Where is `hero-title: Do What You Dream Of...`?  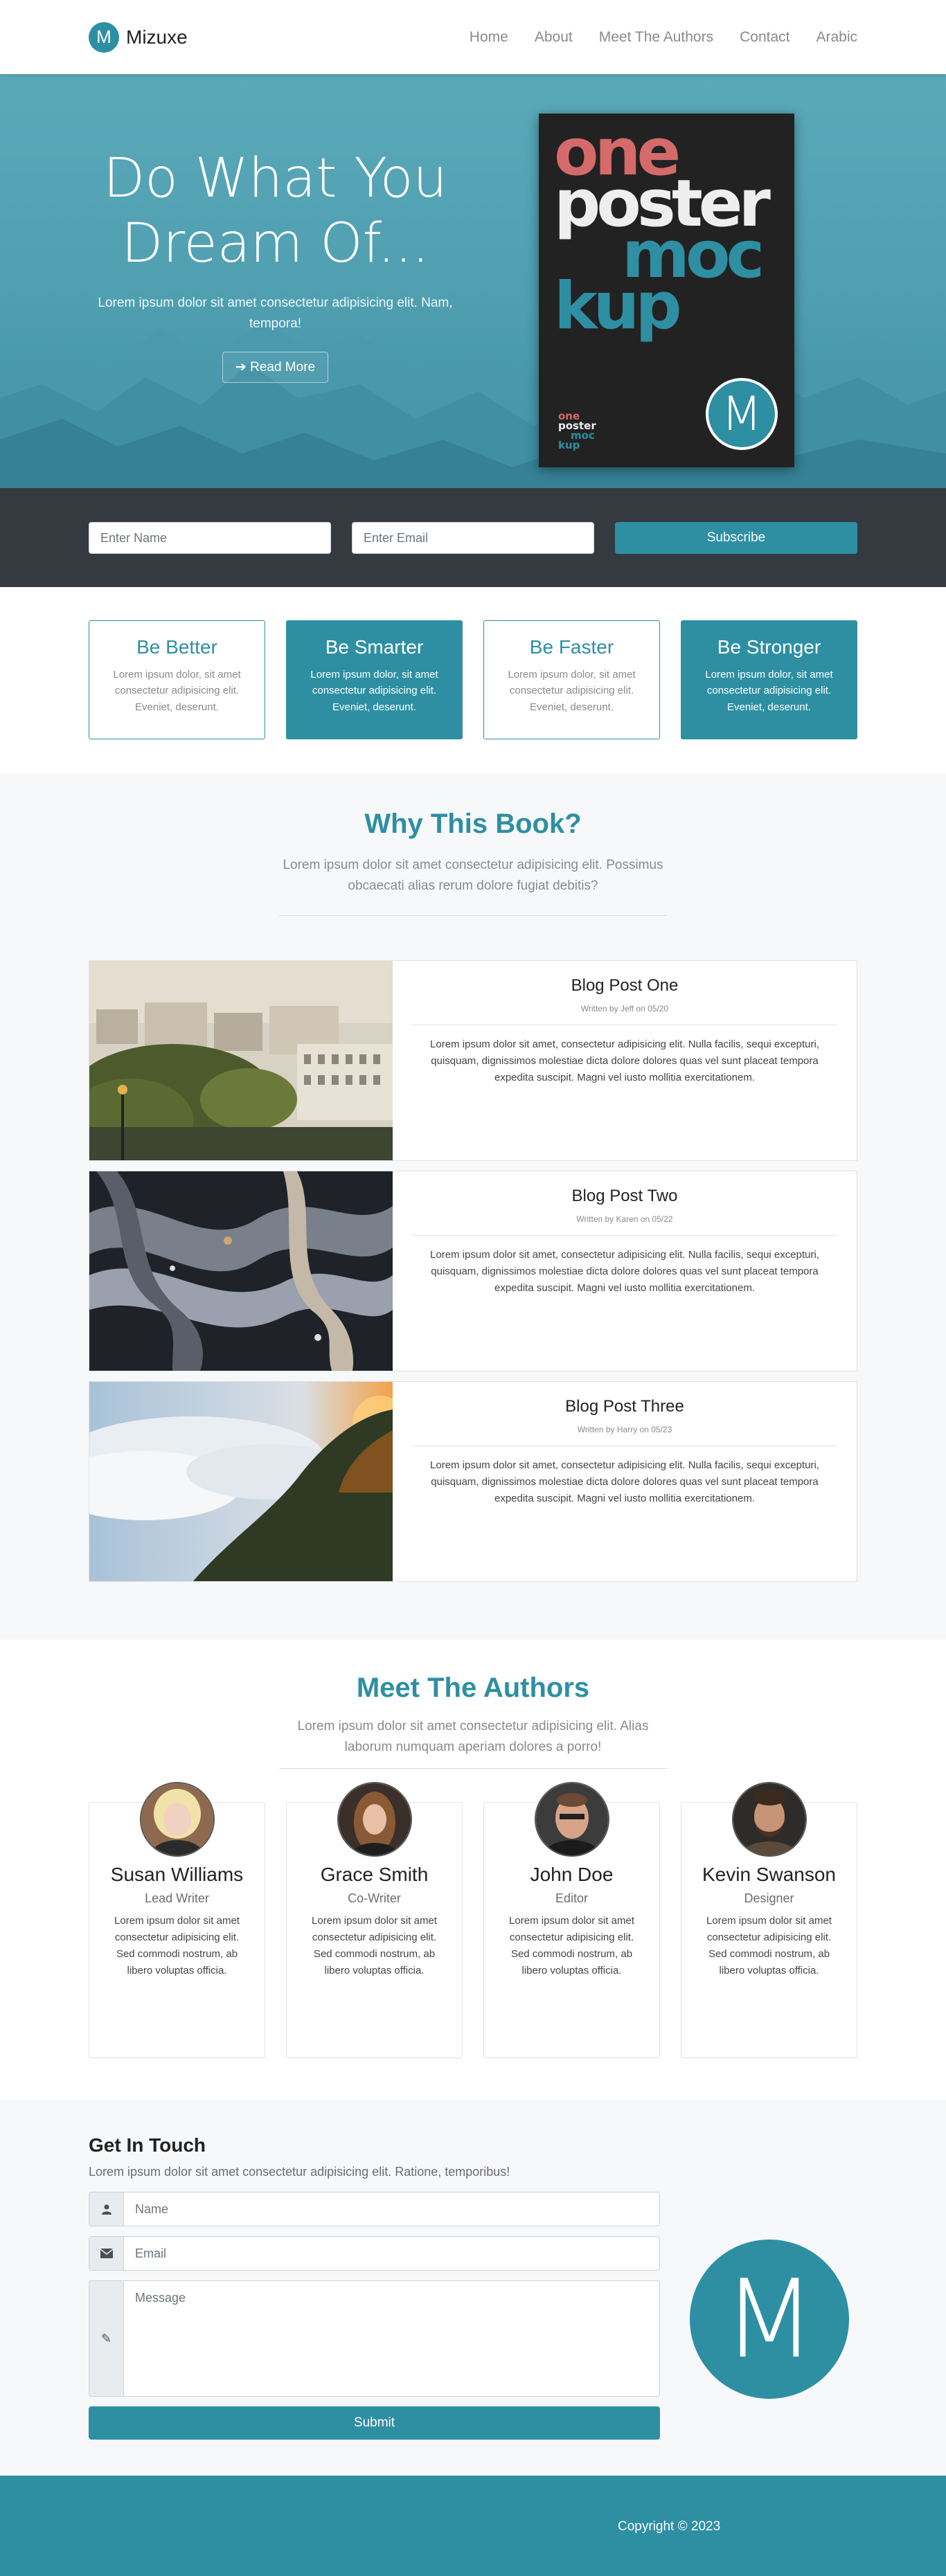
hero-title: Do What You Dream Of... is located at coordinates (275, 211).